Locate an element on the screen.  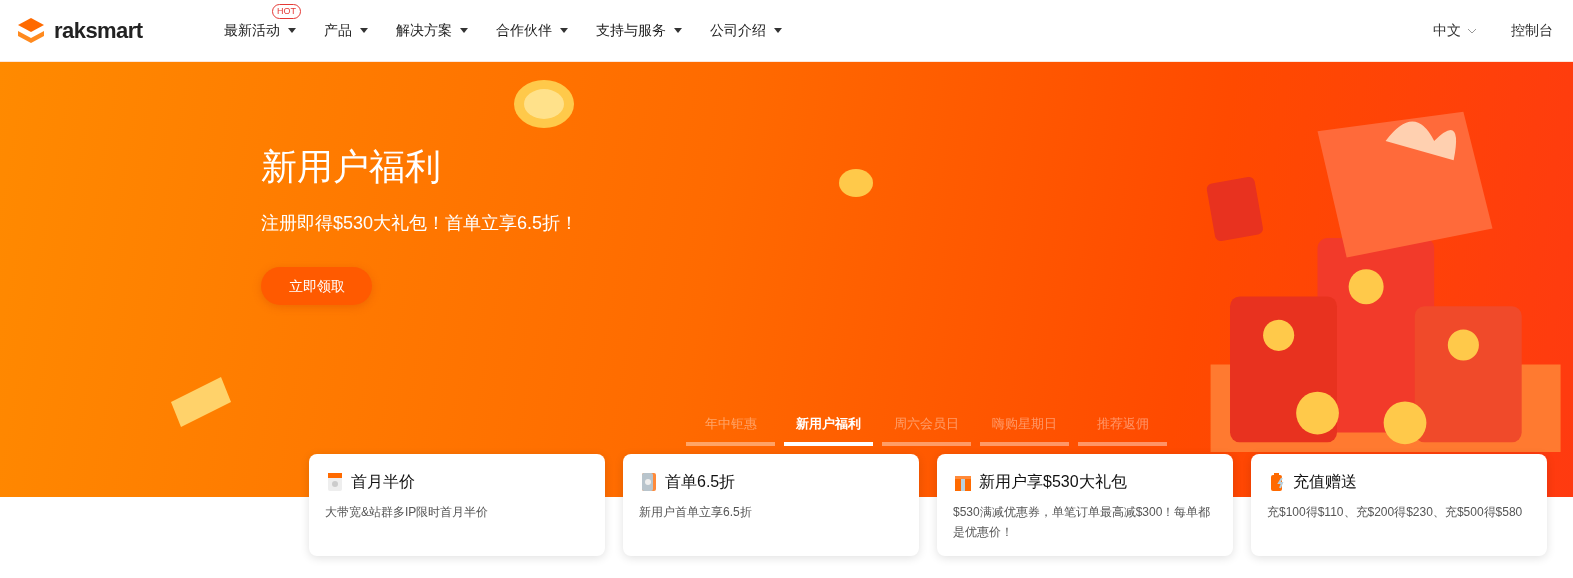
card-description: 新用户首单立享6.5折 is located at coordinates (696, 512).